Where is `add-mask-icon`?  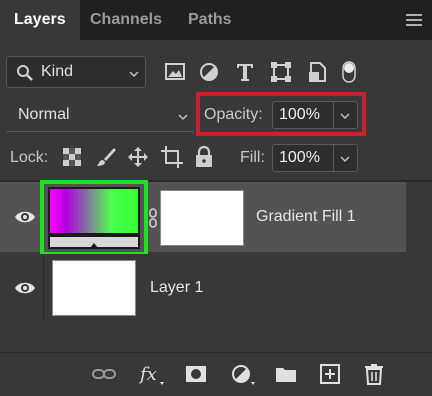
add-mask-icon is located at coordinates (196, 374).